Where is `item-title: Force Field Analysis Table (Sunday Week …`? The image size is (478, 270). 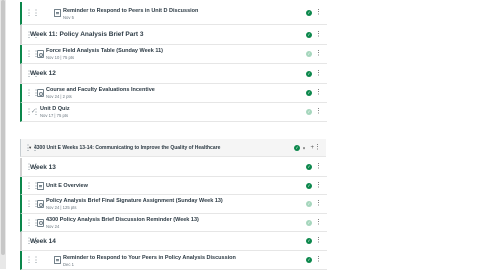 item-title: Force Field Analysis Table (Sunday Week … is located at coordinates (104, 51).